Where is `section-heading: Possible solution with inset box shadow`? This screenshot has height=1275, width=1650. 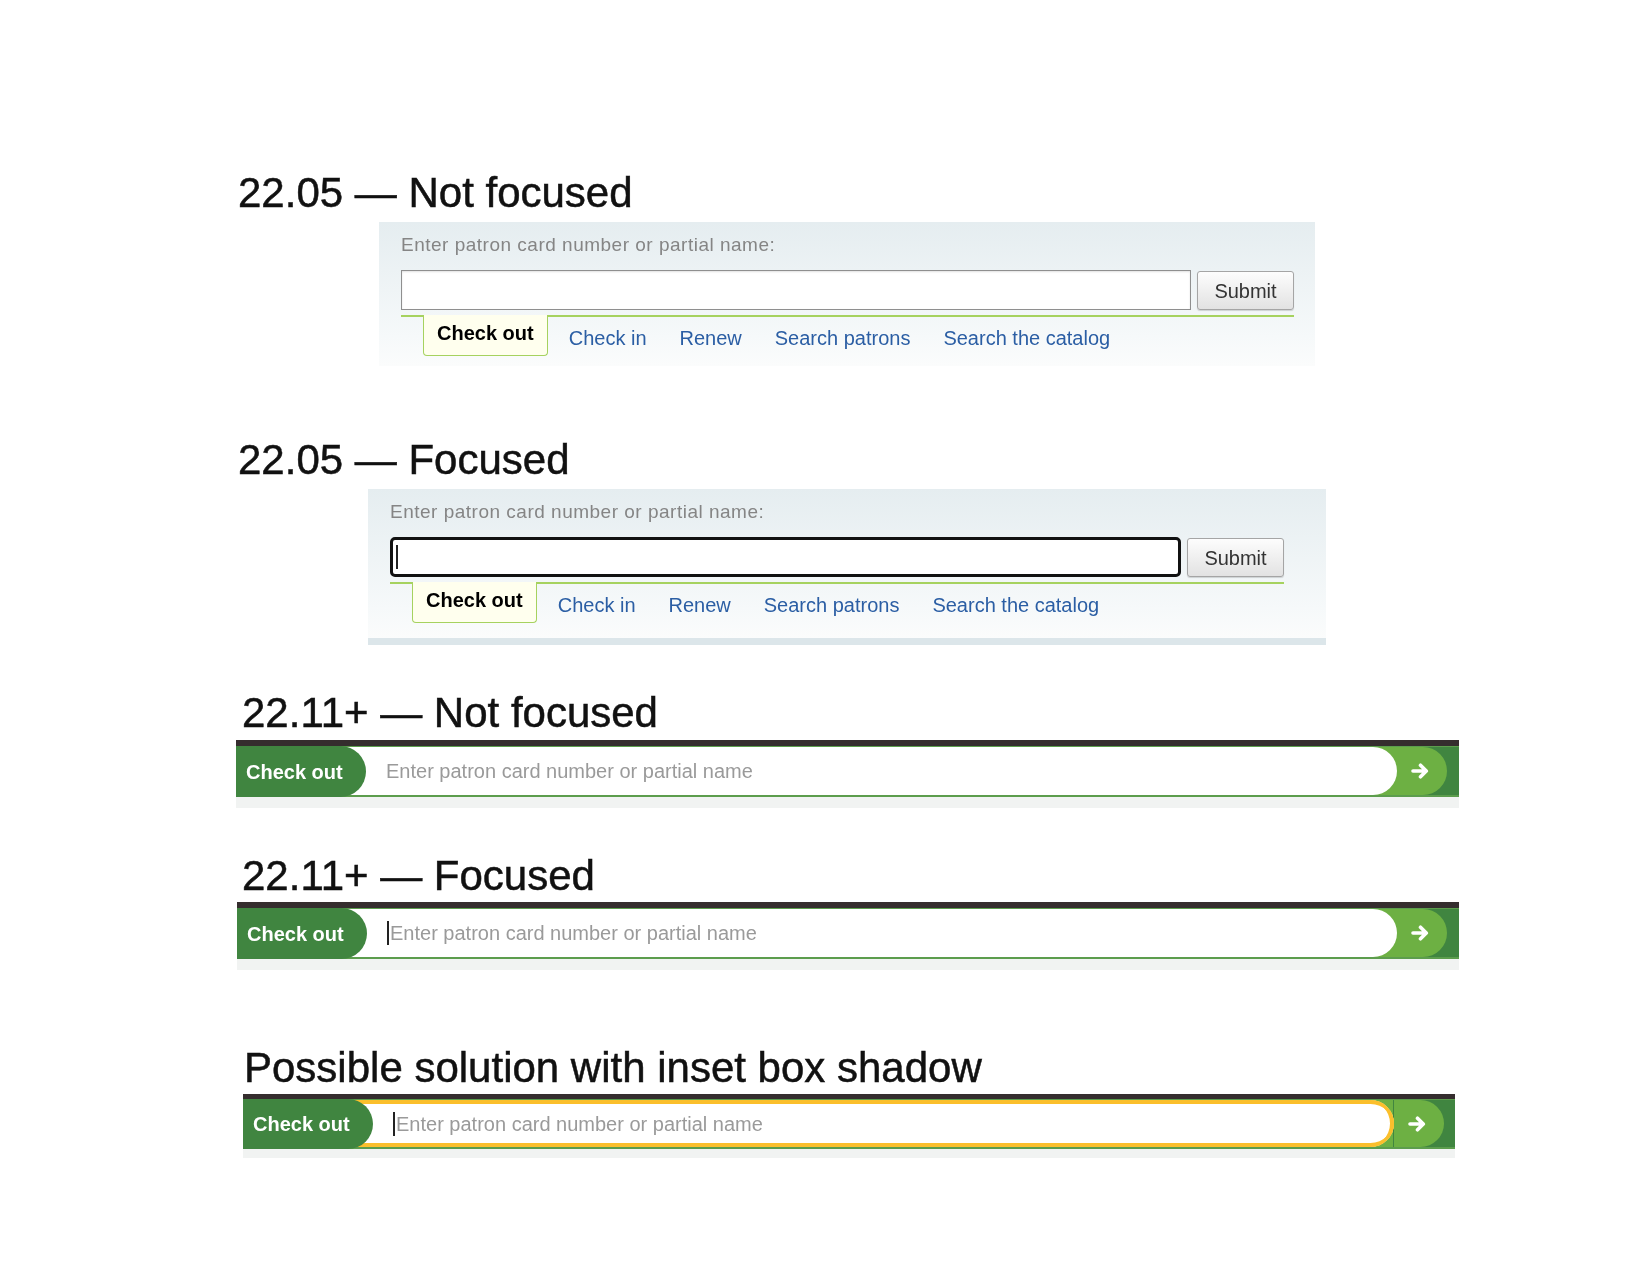 section-heading: Possible solution with inset box shadow is located at coordinates (613, 1068).